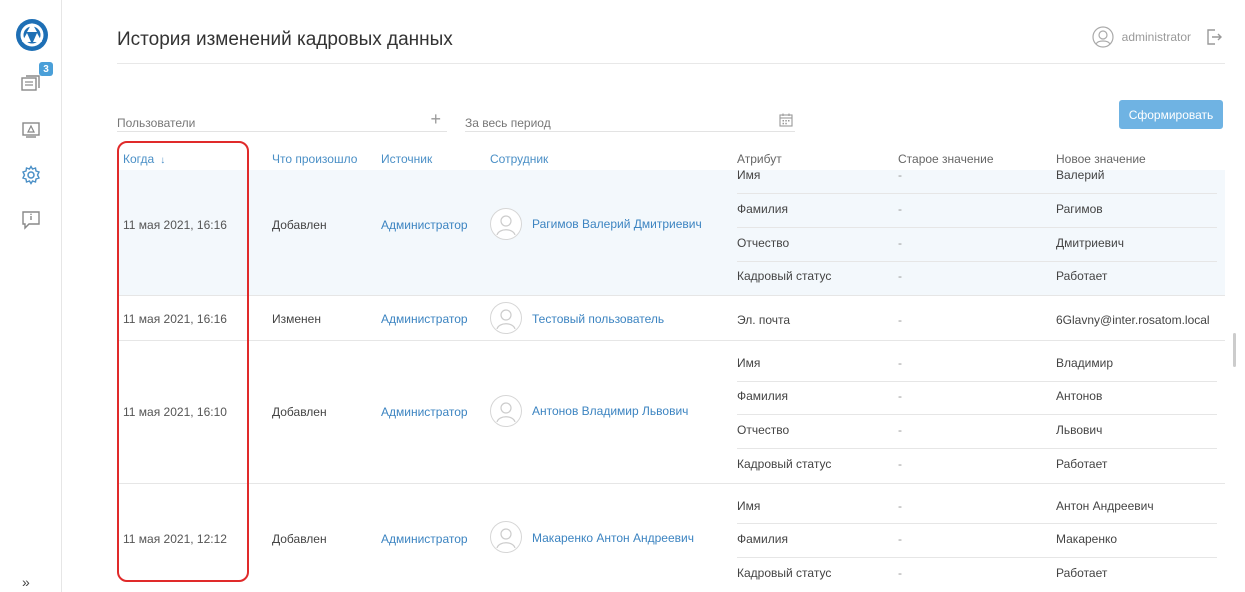 The height and width of the screenshot is (592, 1245). What do you see at coordinates (32, 35) in the screenshot?
I see `rosatom-logo-icon` at bounding box center [32, 35].